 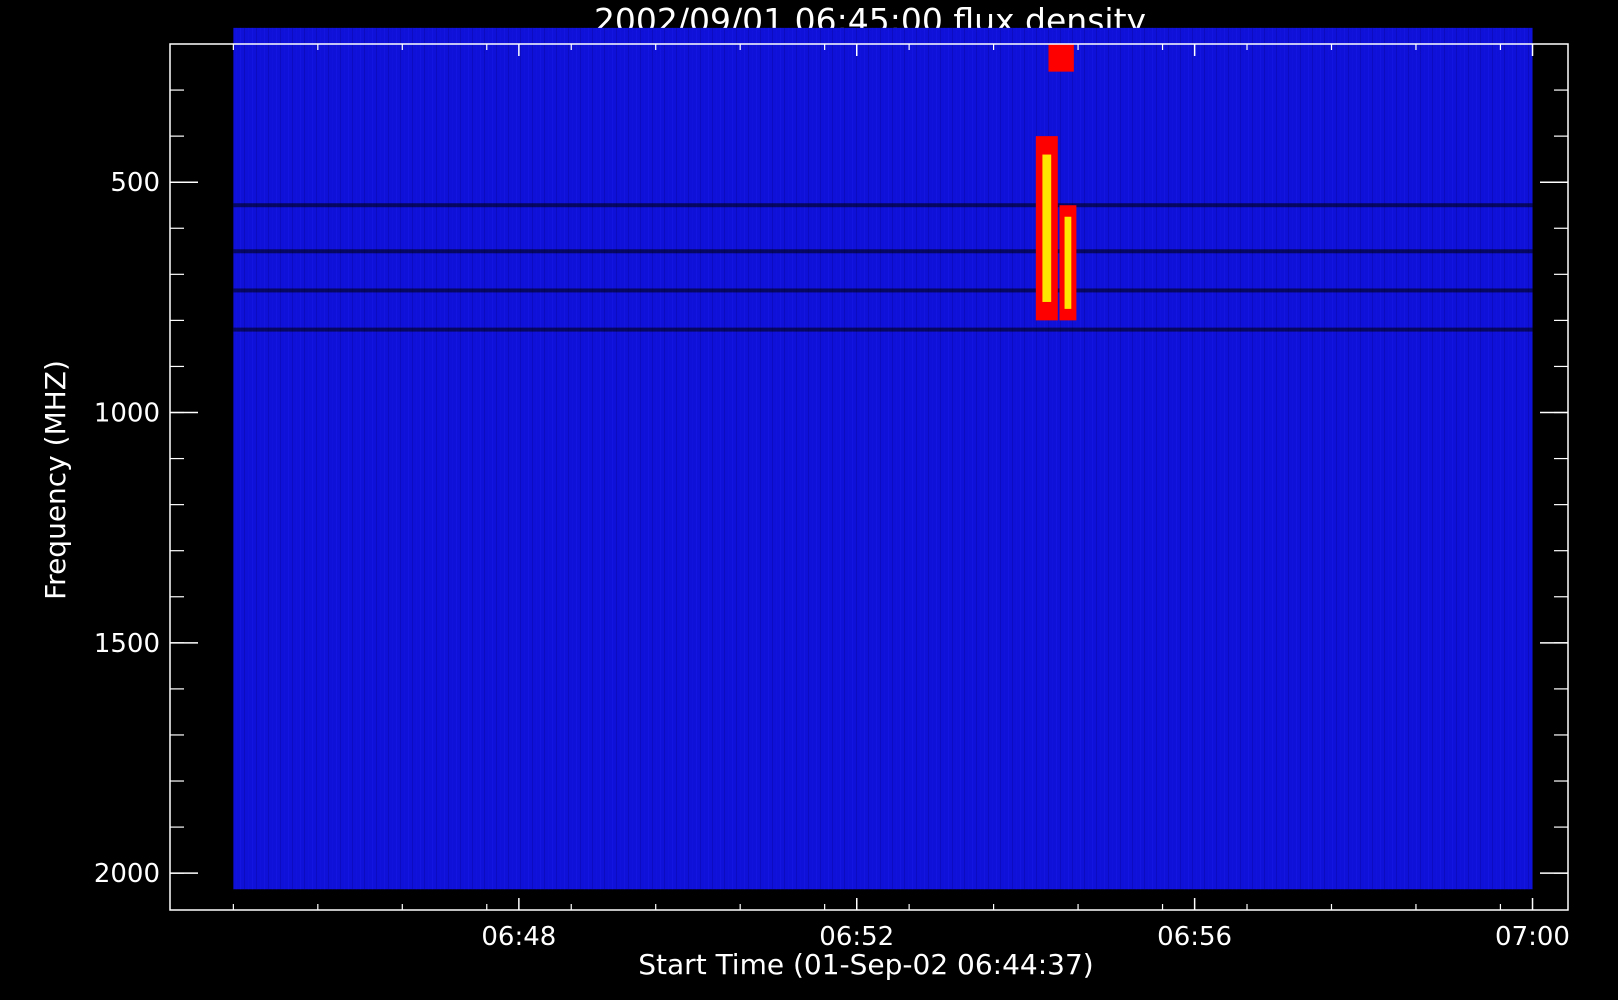 What do you see at coordinates (865, 964) in the screenshot?
I see `x-axis-label: Start Time (01-Sep-02 06:44:37)` at bounding box center [865, 964].